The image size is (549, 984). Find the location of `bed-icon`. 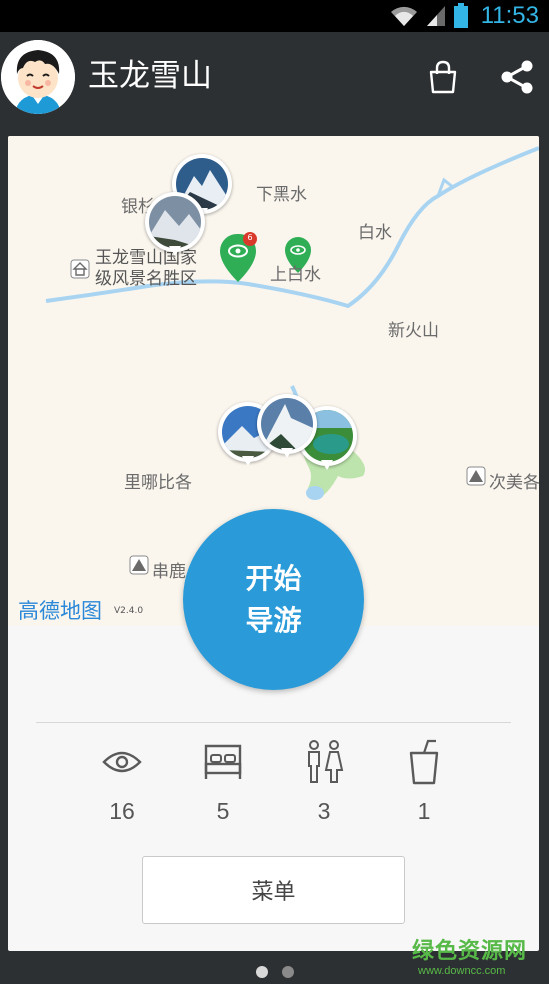

bed-icon is located at coordinates (223, 761).